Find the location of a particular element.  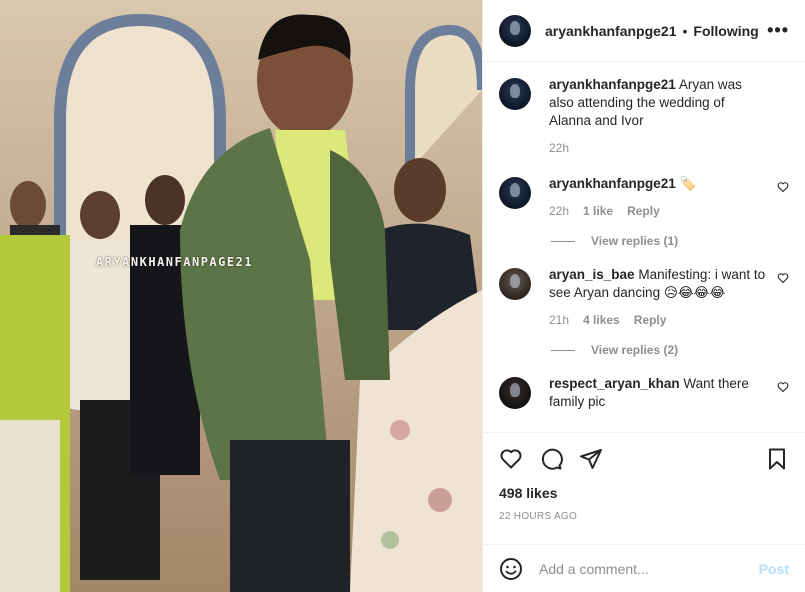

post-header: aryankhanfanpge21 • Following ••• is located at coordinates (644, 31).